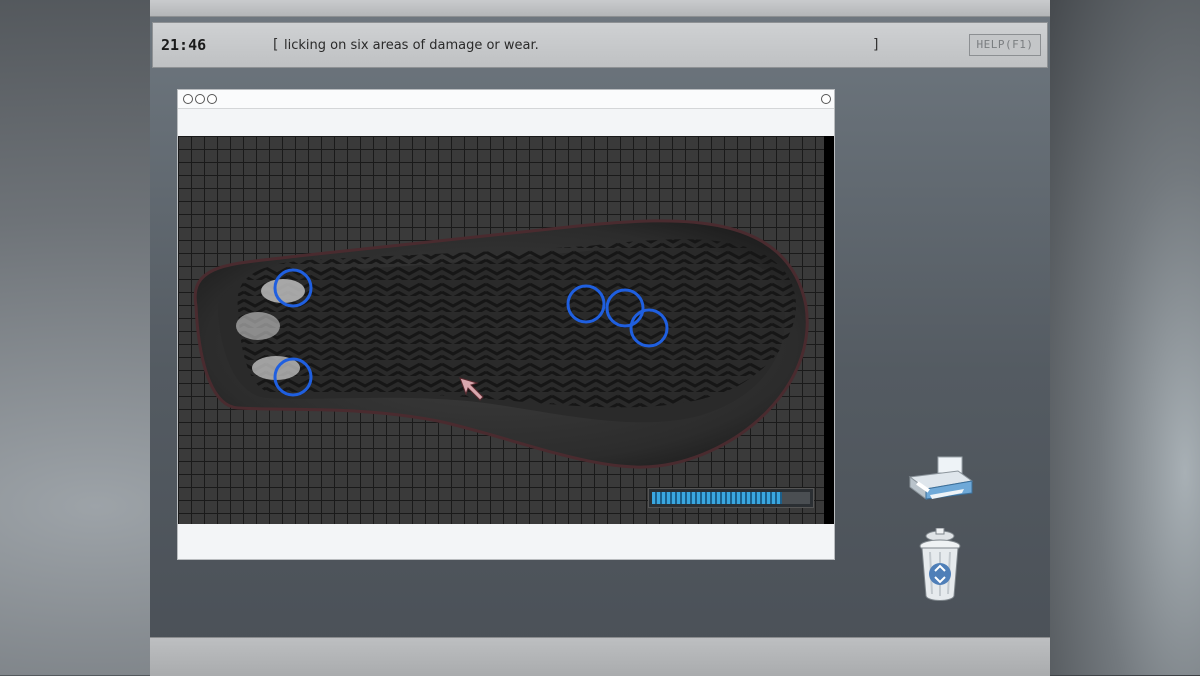 The height and width of the screenshot is (676, 1200). I want to click on message-bracket-close: ], so click(876, 45).